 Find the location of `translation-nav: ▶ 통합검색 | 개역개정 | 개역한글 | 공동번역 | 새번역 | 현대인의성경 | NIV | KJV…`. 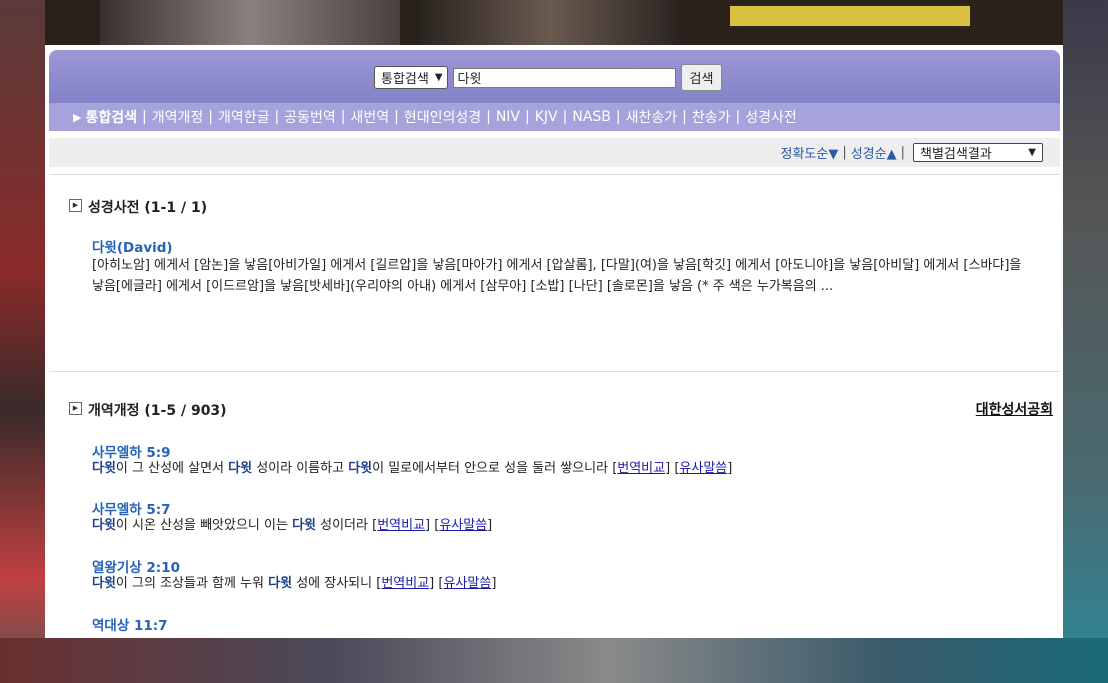

translation-nav: ▶ 통합검색 | 개역개정 | 개역한글 | 공동번역 | 새번역 | 현대인의성경 | NIV | KJV… is located at coordinates (554, 117).